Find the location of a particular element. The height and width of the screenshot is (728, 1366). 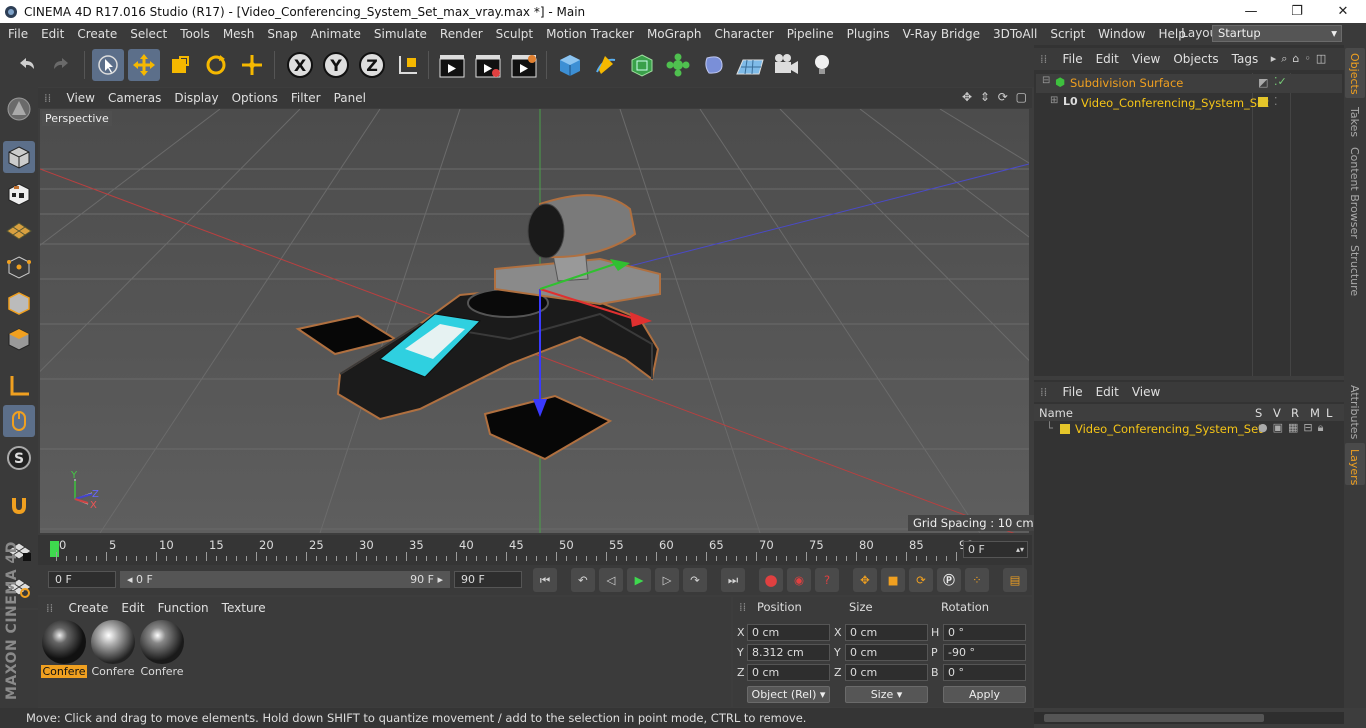

menu-vray-bridge: V-Ray Bridge is located at coordinates (941, 34).